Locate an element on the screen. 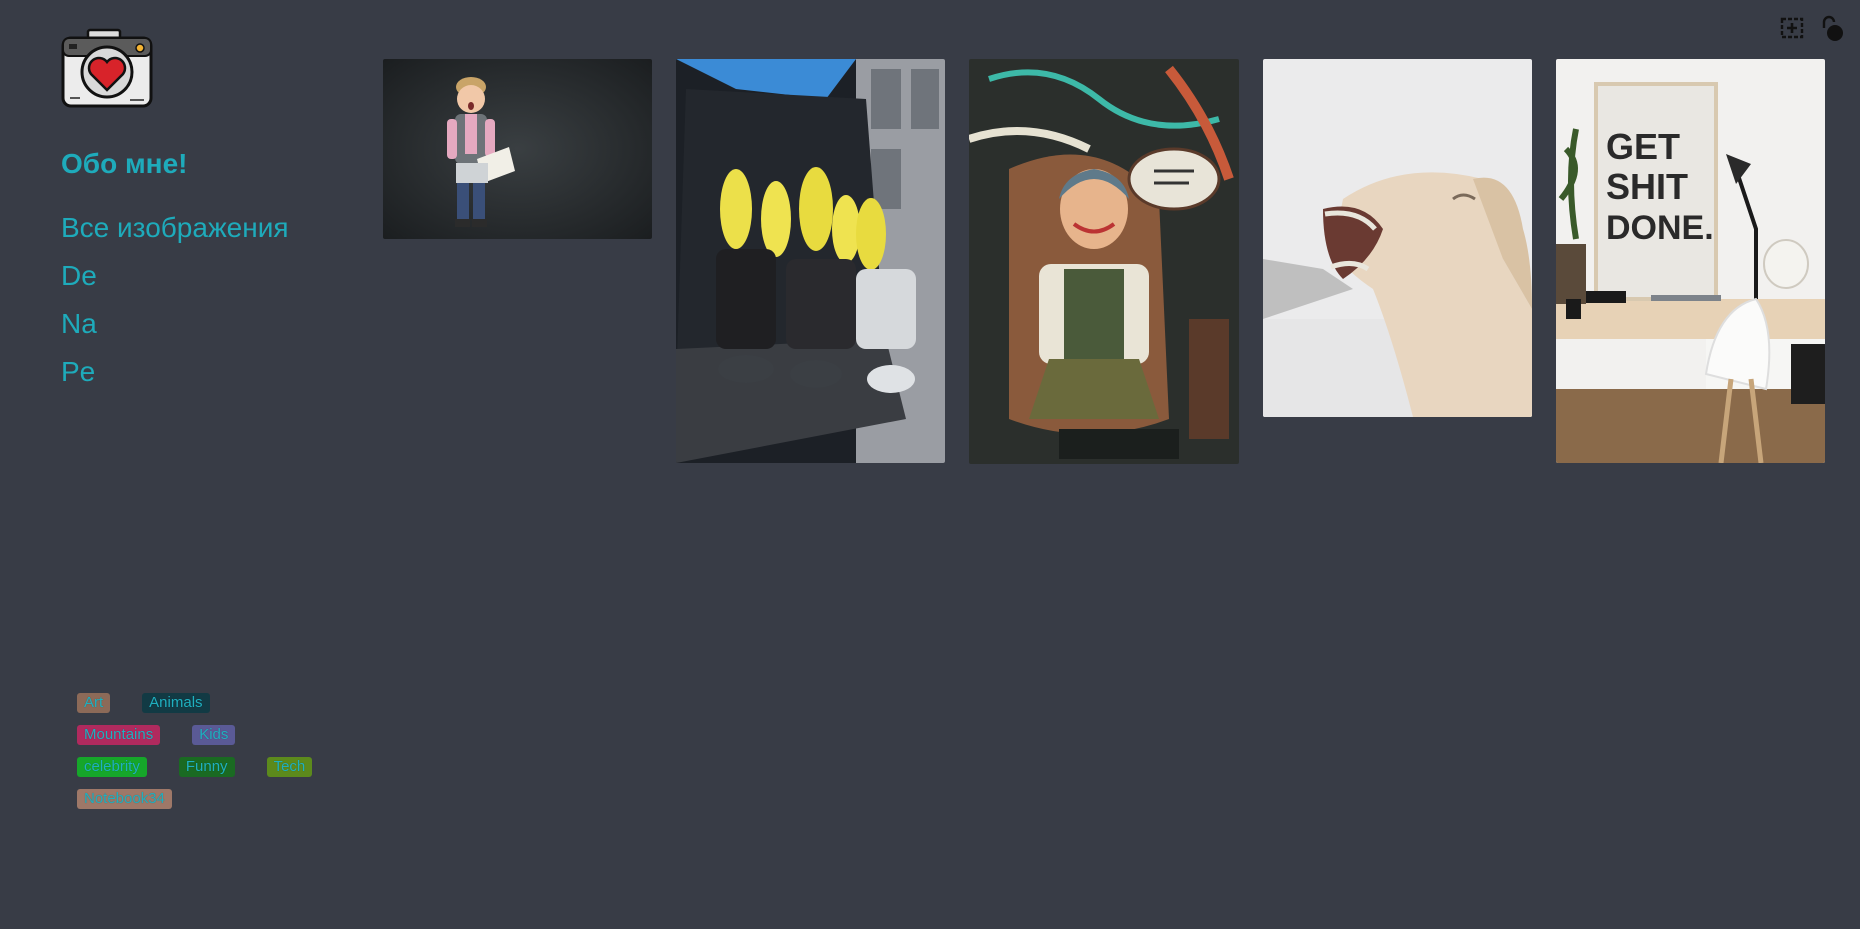  tag-funny: Funny is located at coordinates (206, 767).